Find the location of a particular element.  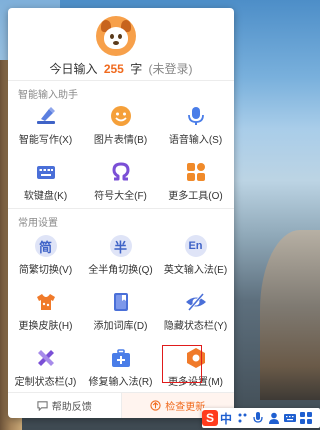

english-glyph-icon: En is located at coordinates (195, 246).